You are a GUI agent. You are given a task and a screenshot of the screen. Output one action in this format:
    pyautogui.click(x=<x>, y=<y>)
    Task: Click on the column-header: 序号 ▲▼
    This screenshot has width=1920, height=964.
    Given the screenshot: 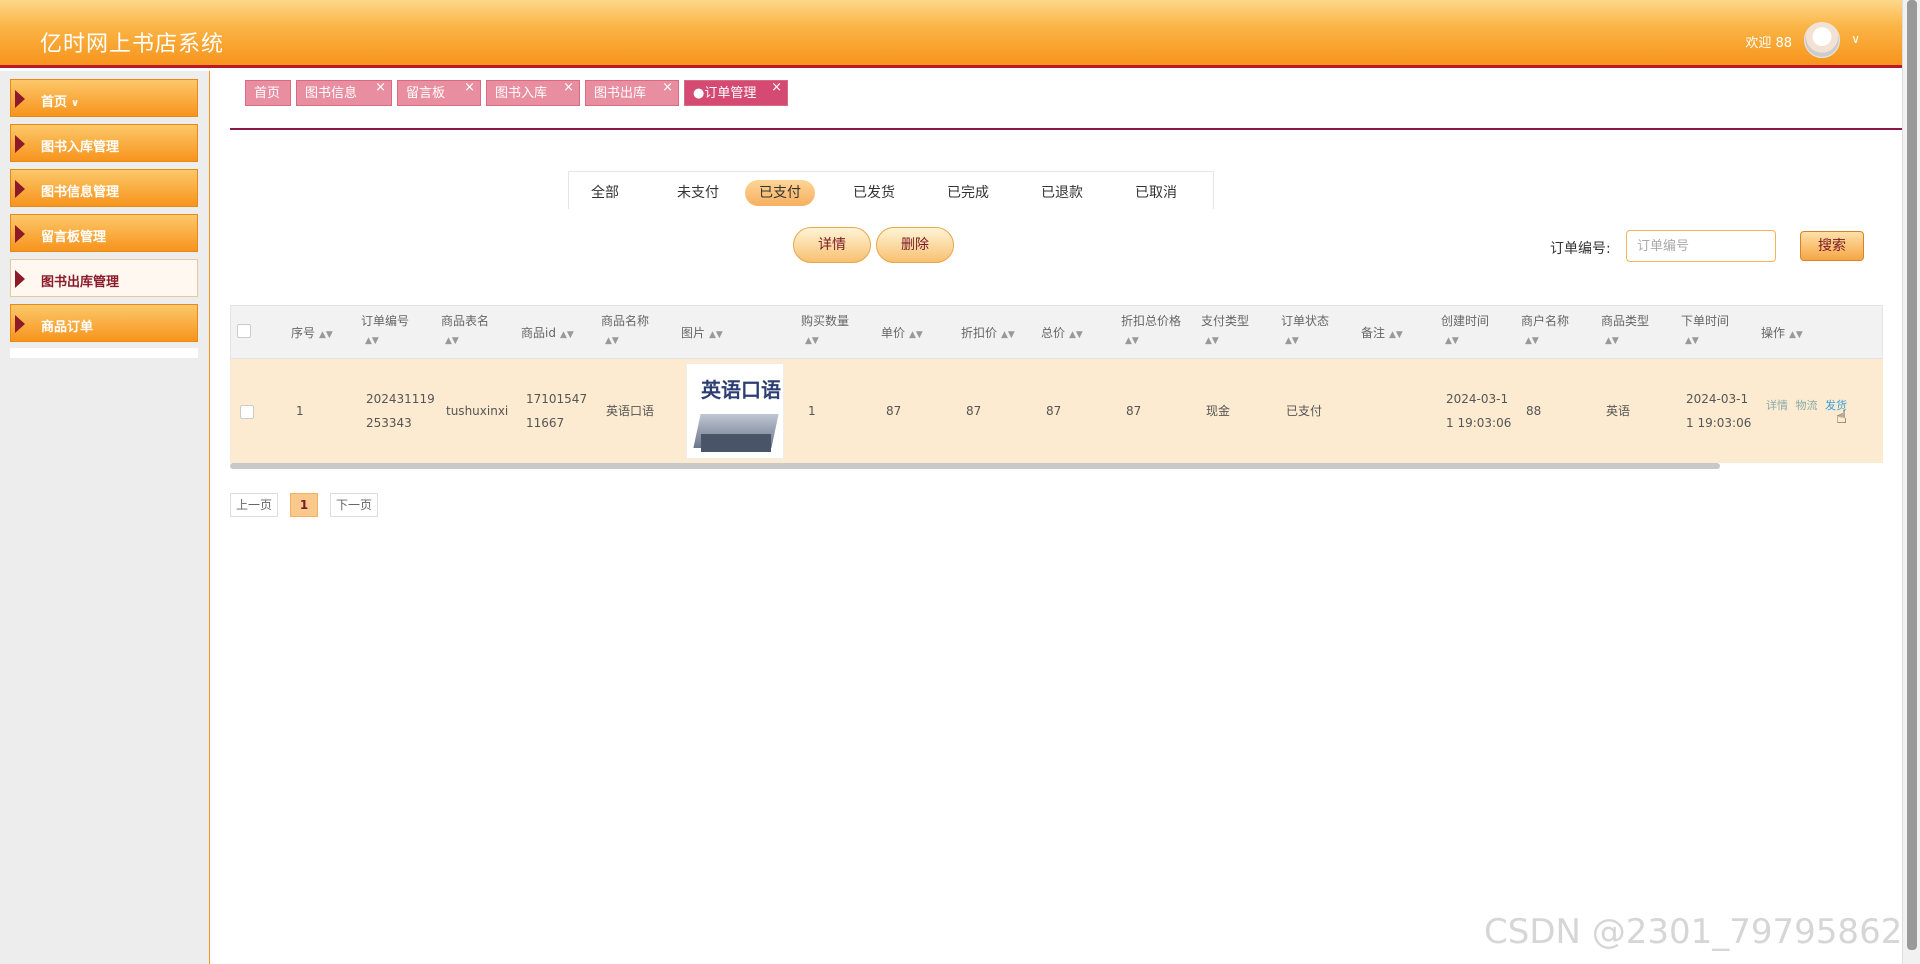 What is the action you would take?
    pyautogui.click(x=312, y=334)
    